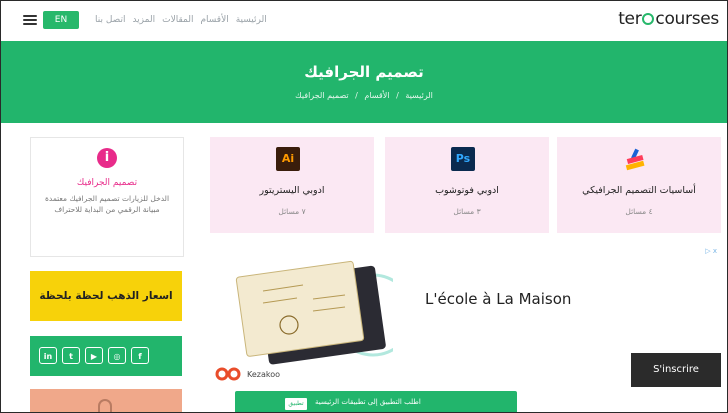 The image size is (728, 413). I want to click on category-title: تصميم الجرافيك, so click(107, 183).